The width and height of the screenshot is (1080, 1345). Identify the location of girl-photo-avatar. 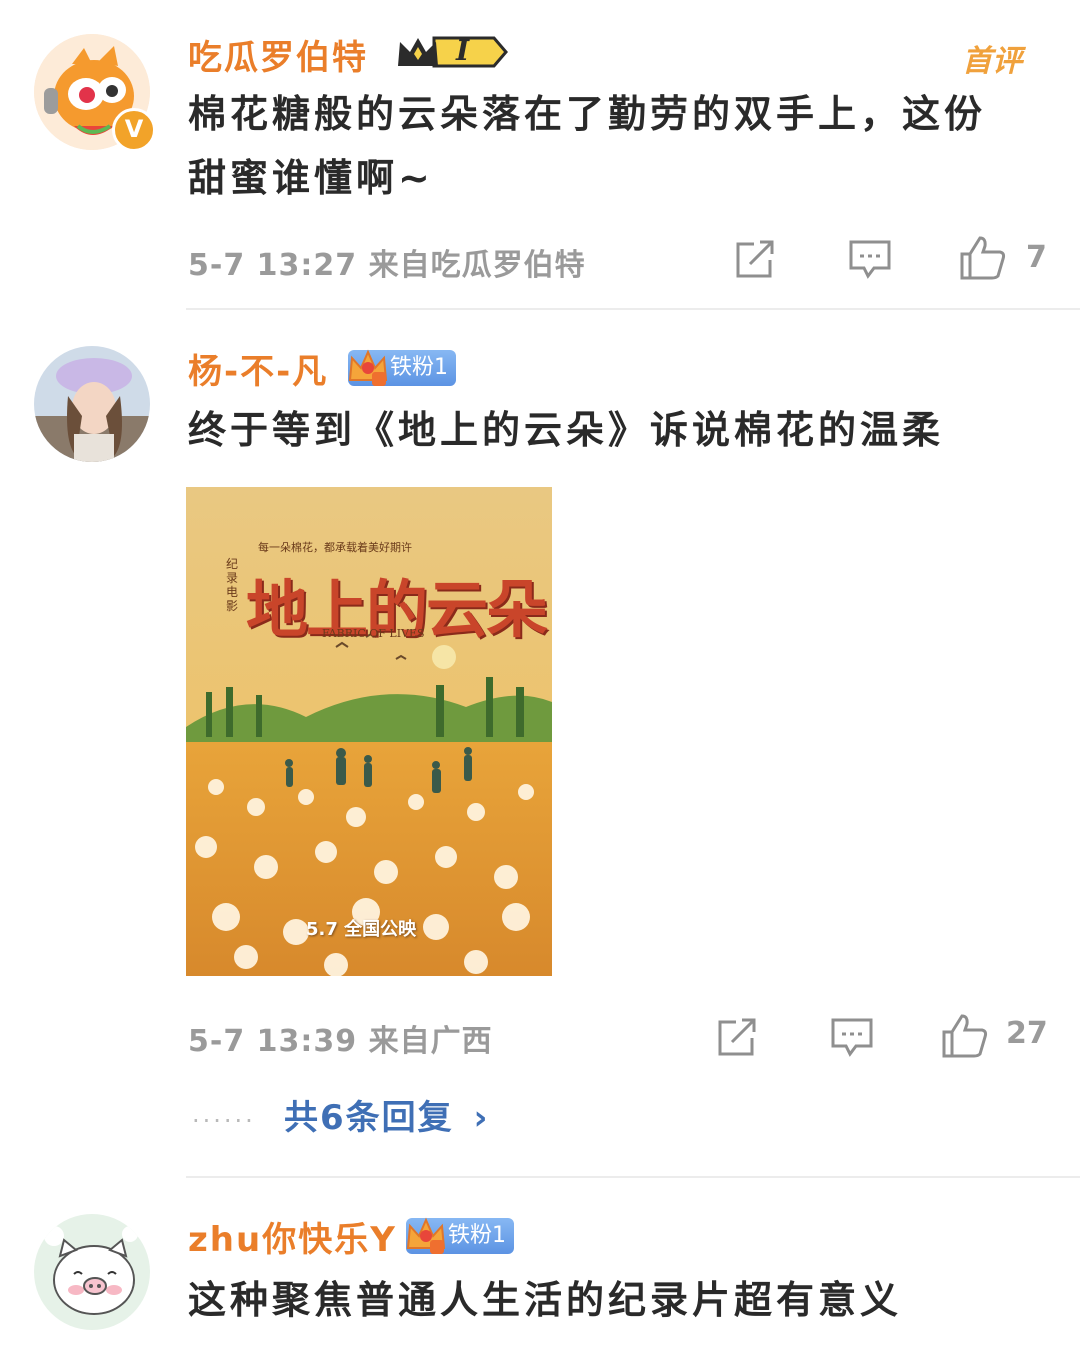
(92, 404).